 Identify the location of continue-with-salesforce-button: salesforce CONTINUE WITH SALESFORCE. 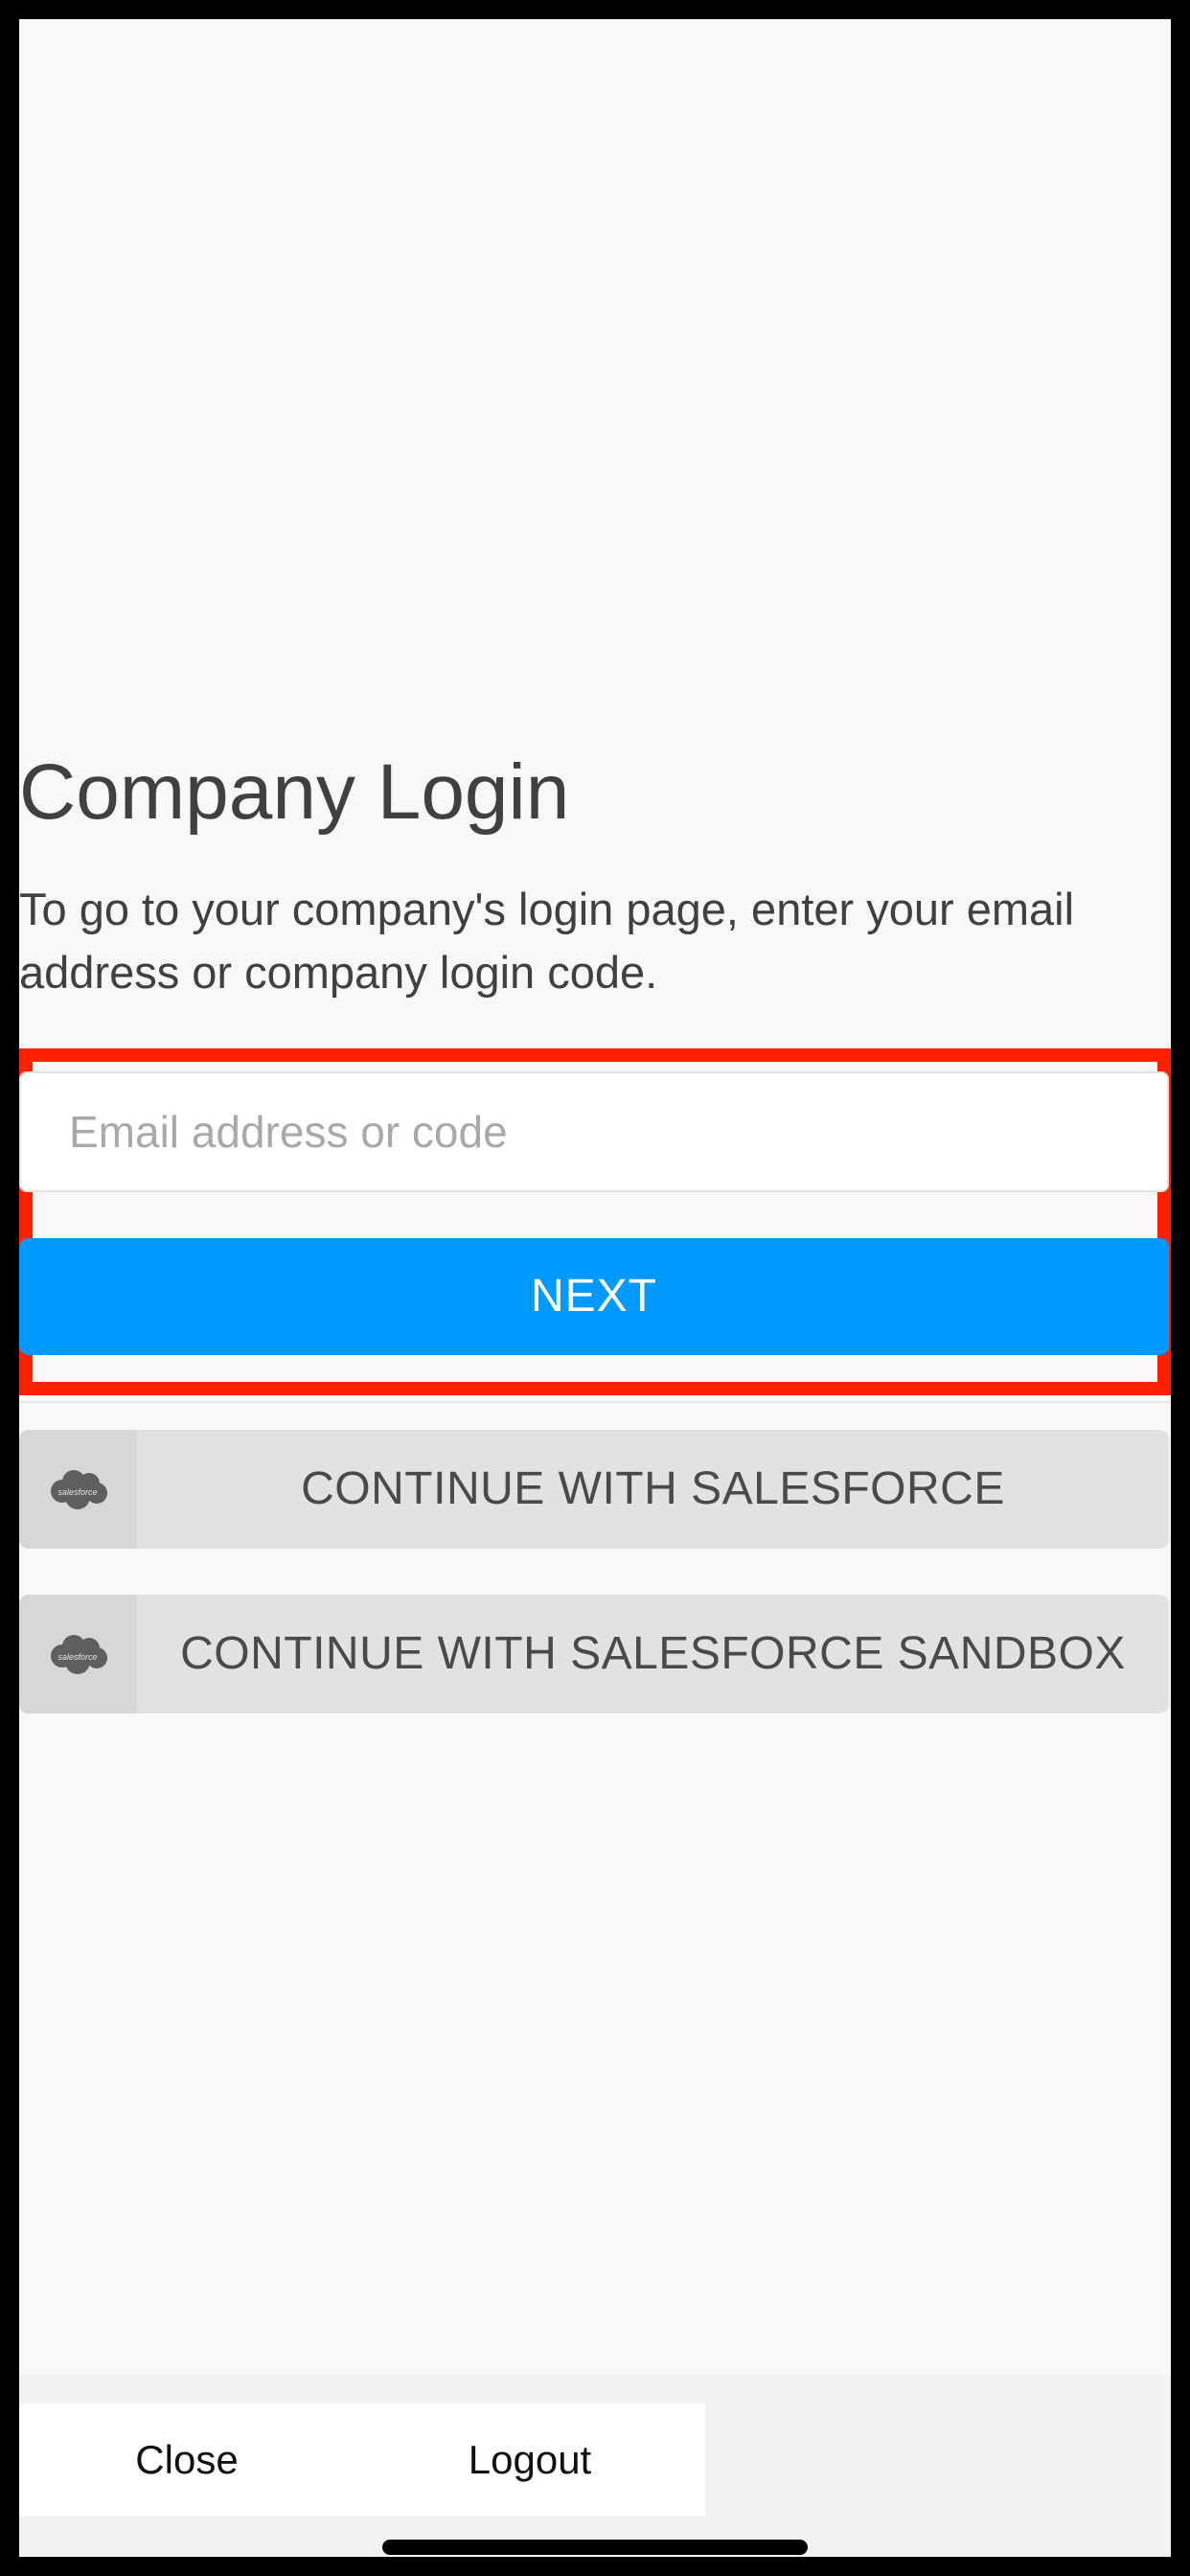
(594, 1489).